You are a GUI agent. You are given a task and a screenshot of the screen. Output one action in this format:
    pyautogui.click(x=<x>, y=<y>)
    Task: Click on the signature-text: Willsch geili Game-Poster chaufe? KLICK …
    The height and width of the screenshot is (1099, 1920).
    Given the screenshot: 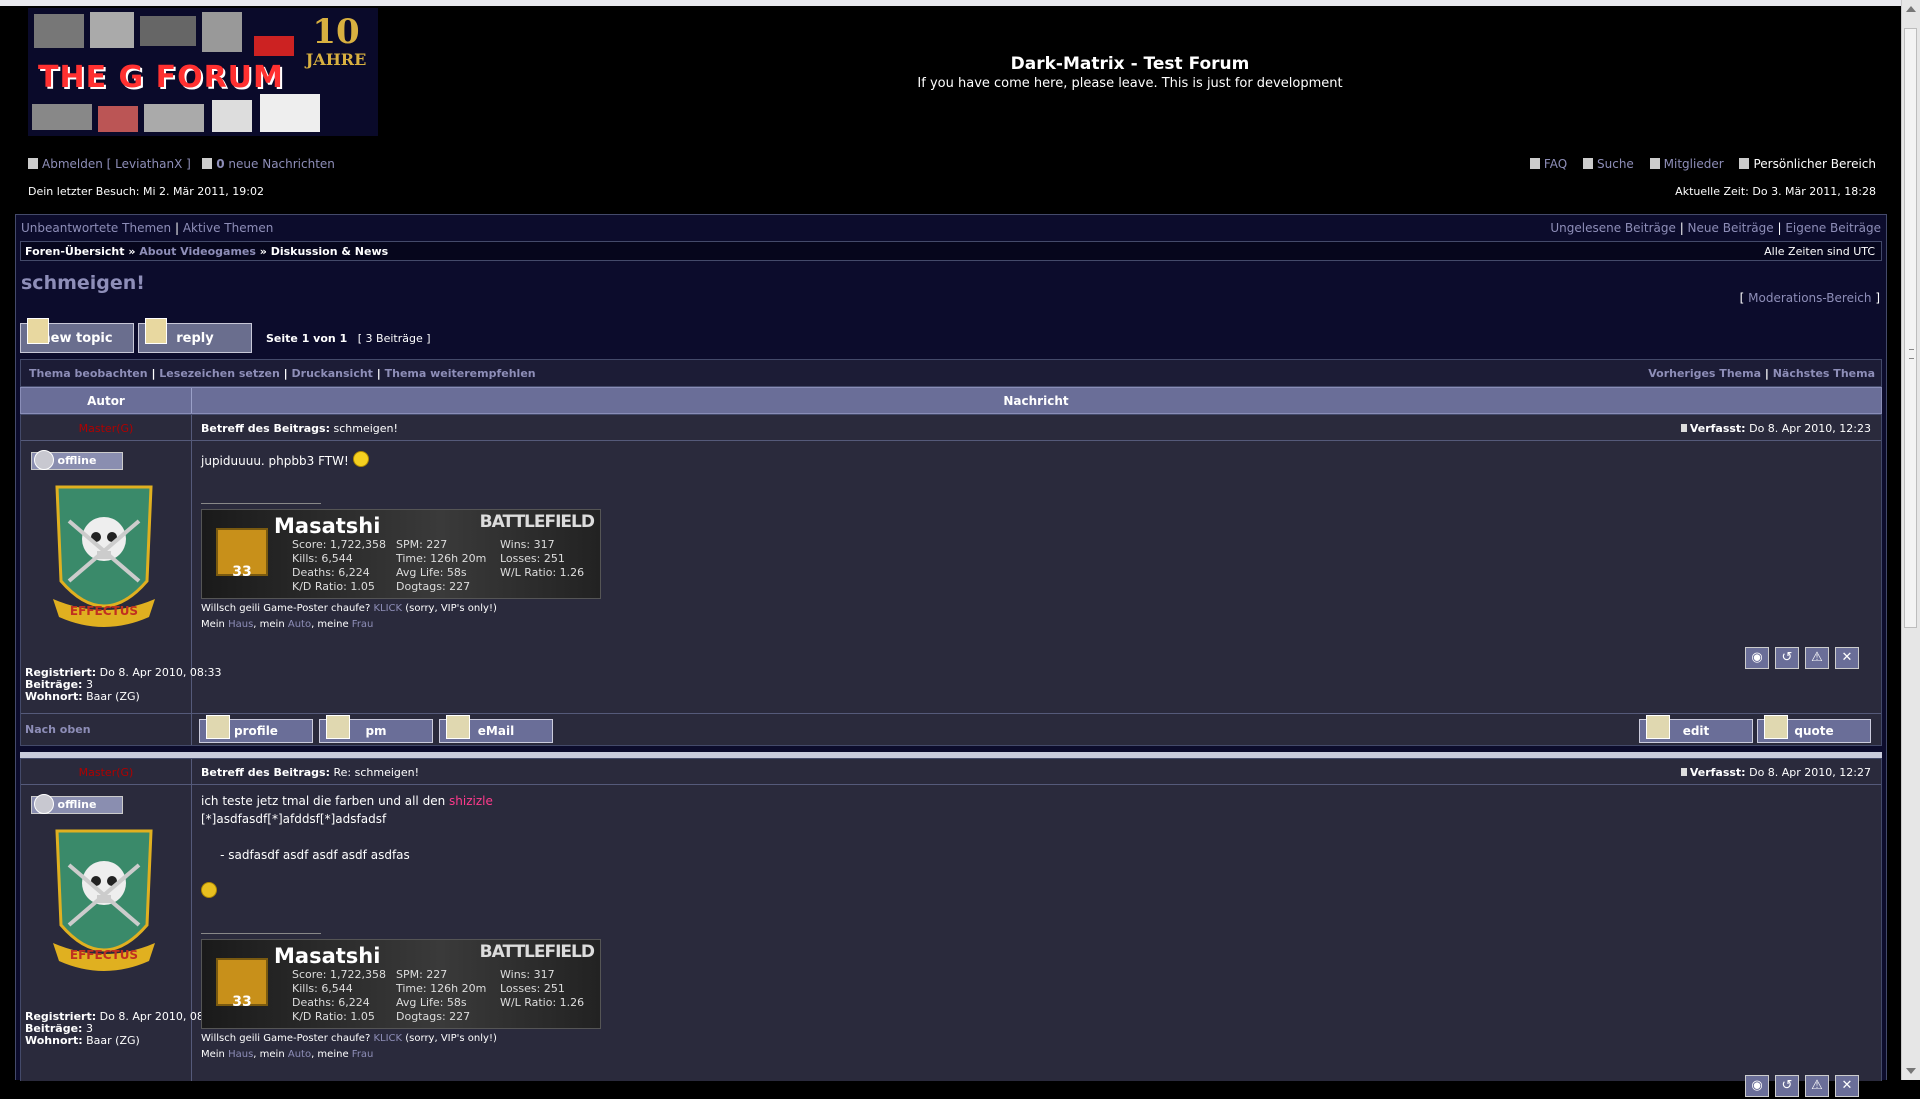 What is the action you would take?
    pyautogui.click(x=349, y=616)
    